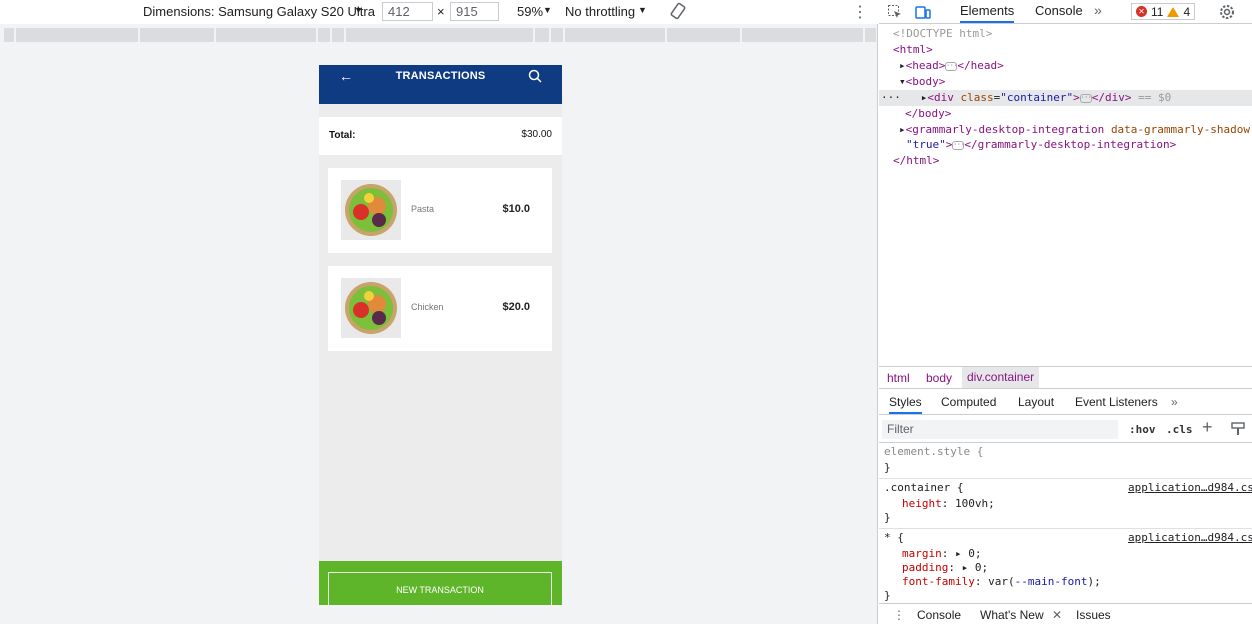 The width and height of the screenshot is (1252, 624). What do you see at coordinates (1093, 615) in the screenshot?
I see `drawer-tab-issues: Issues` at bounding box center [1093, 615].